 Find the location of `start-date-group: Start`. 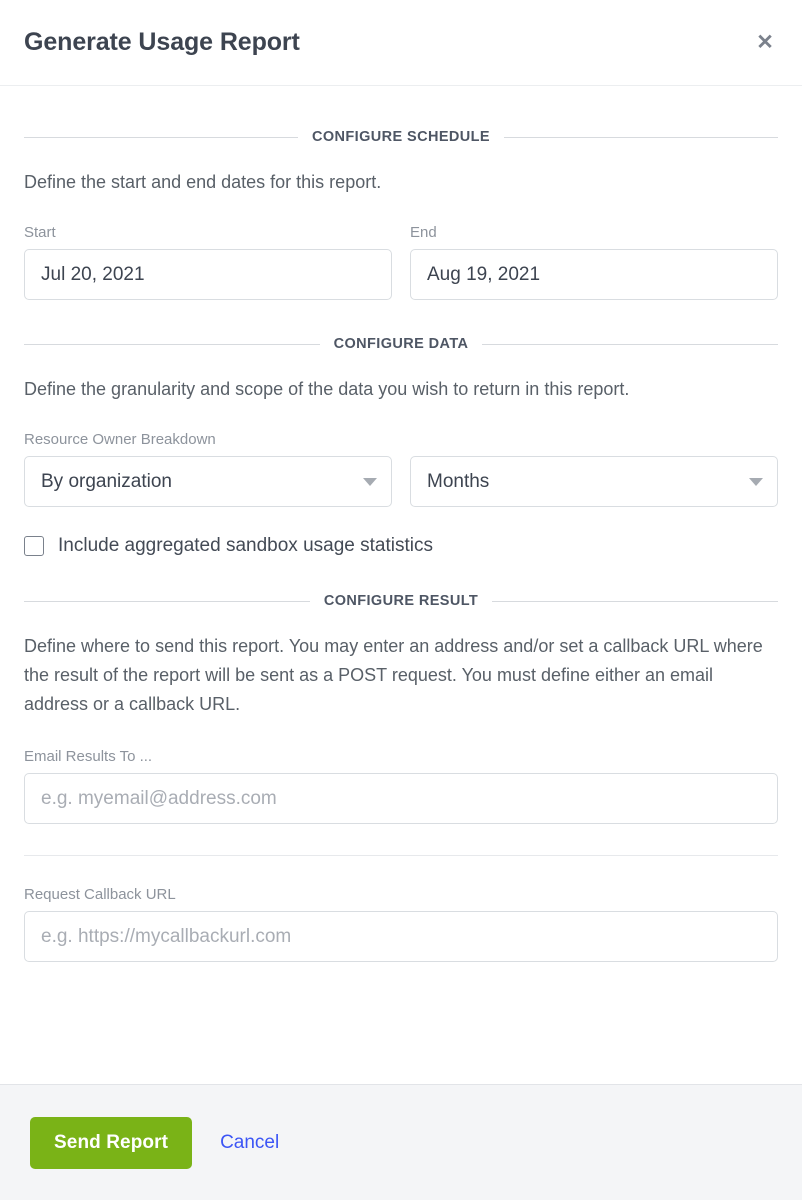

start-date-group: Start is located at coordinates (208, 262).